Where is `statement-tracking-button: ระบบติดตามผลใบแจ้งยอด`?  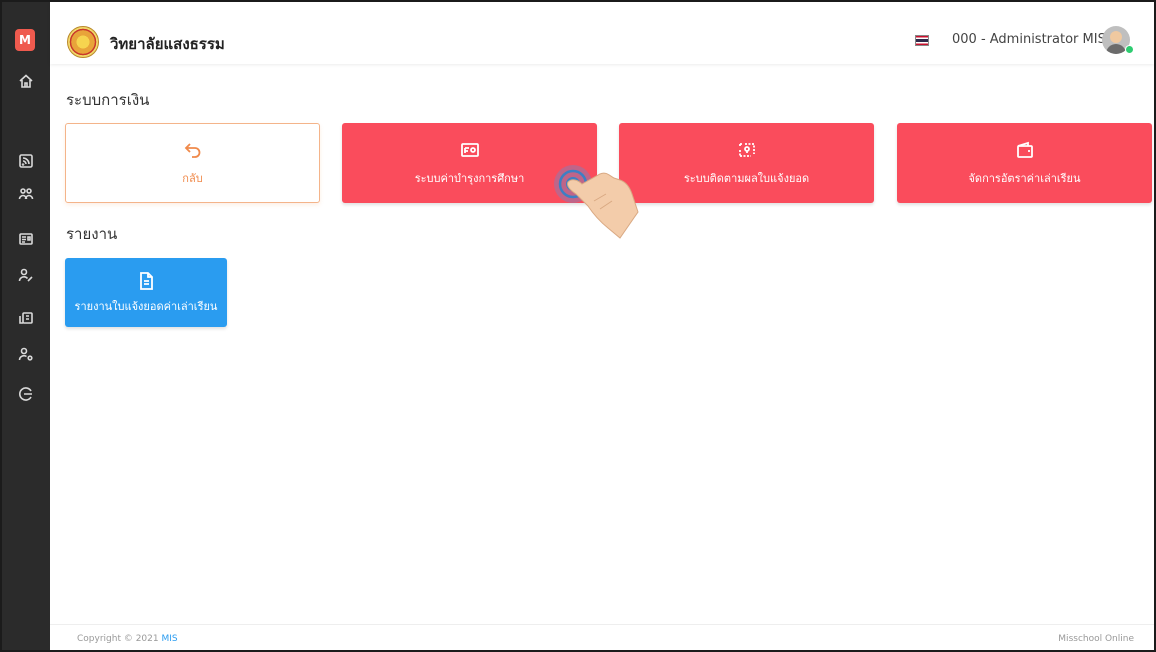
statement-tracking-button: ระบบติดตามผลใบแจ้งยอด is located at coordinates (746, 163).